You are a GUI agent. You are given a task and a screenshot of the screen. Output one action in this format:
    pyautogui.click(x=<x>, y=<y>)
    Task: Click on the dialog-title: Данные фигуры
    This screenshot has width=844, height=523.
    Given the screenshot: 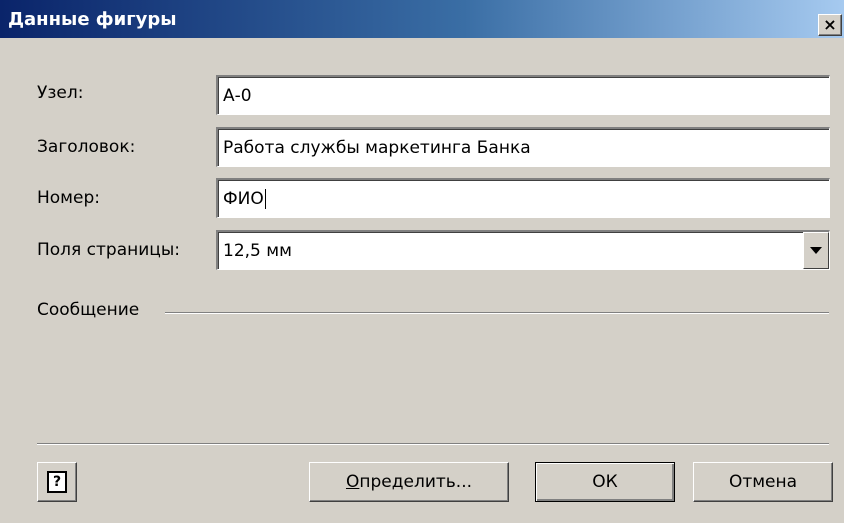 What is the action you would take?
    pyautogui.click(x=92, y=19)
    